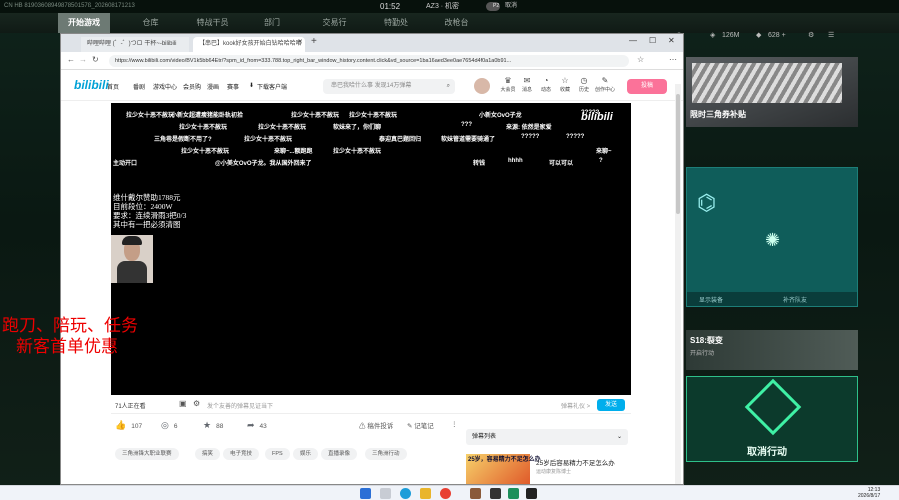  What do you see at coordinates (678, 284) in the screenshot?
I see `scrollbar` at bounding box center [678, 284].